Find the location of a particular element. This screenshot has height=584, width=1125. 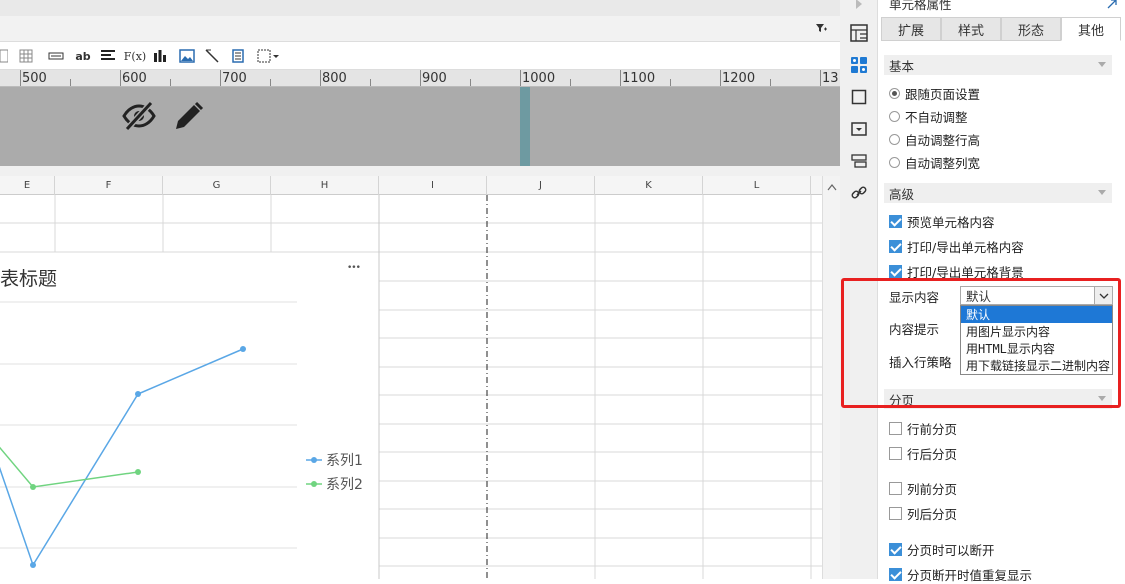

tab-form: 形态 is located at coordinates (1031, 29).